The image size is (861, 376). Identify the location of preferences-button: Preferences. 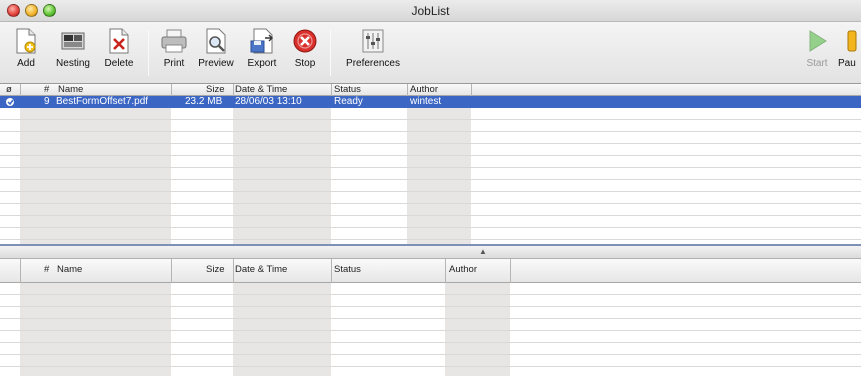
(373, 48).